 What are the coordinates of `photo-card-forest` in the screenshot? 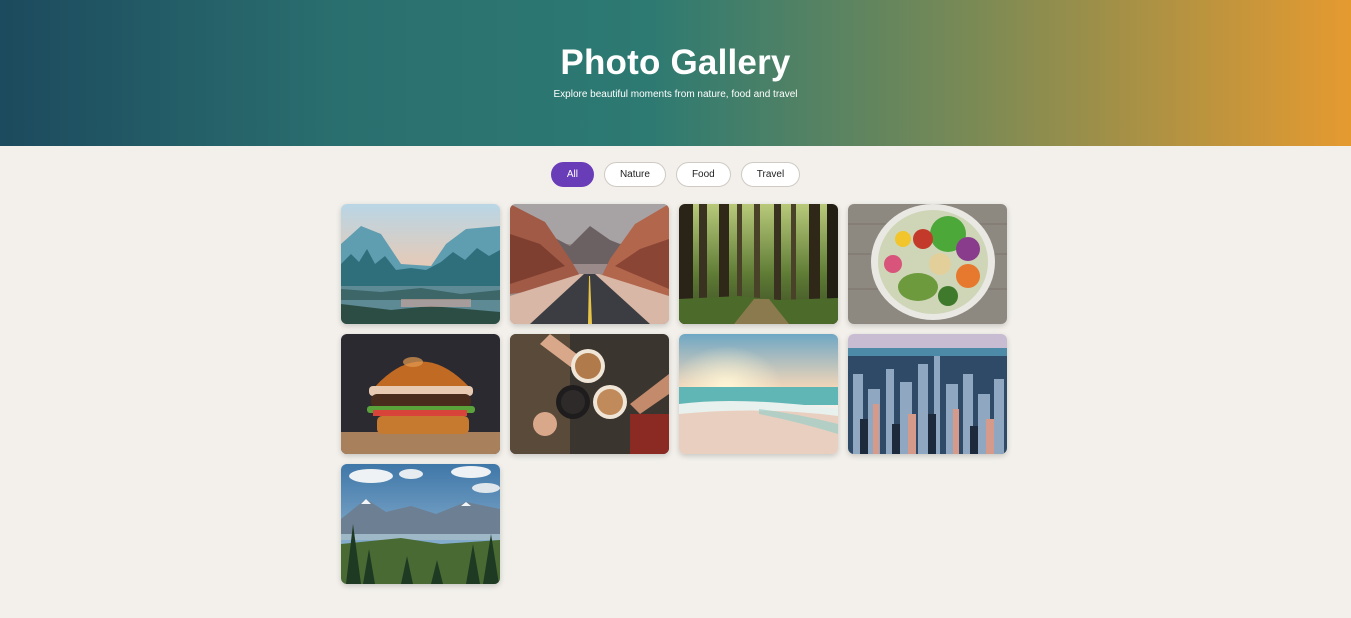 It's located at (758, 264).